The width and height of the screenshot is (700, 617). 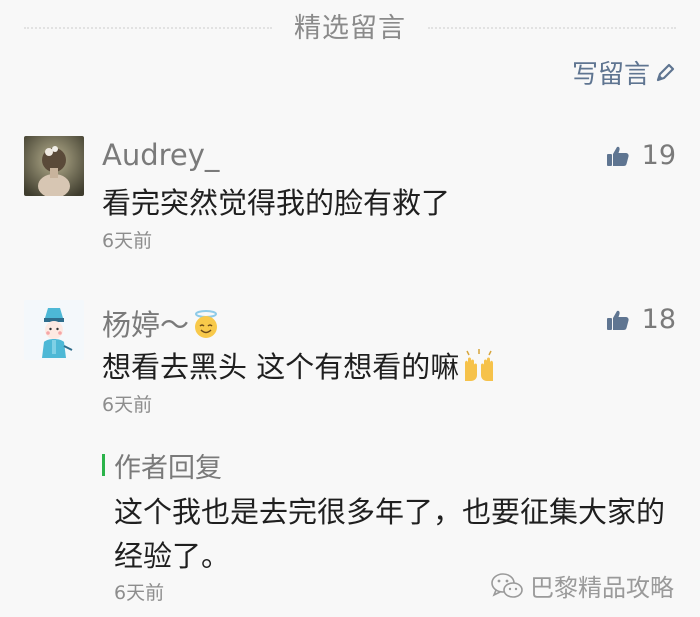 I want to click on header-divider-right, so click(x=552, y=28).